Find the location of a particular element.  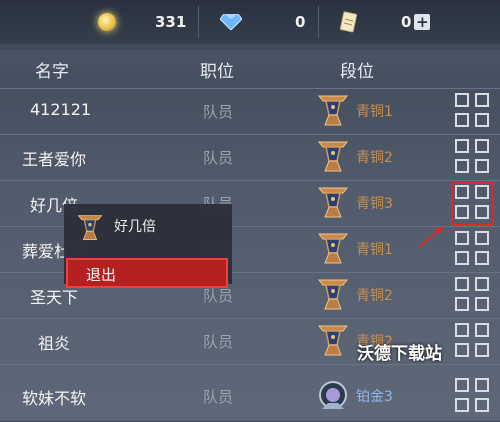

diamond-icon is located at coordinates (231, 22).